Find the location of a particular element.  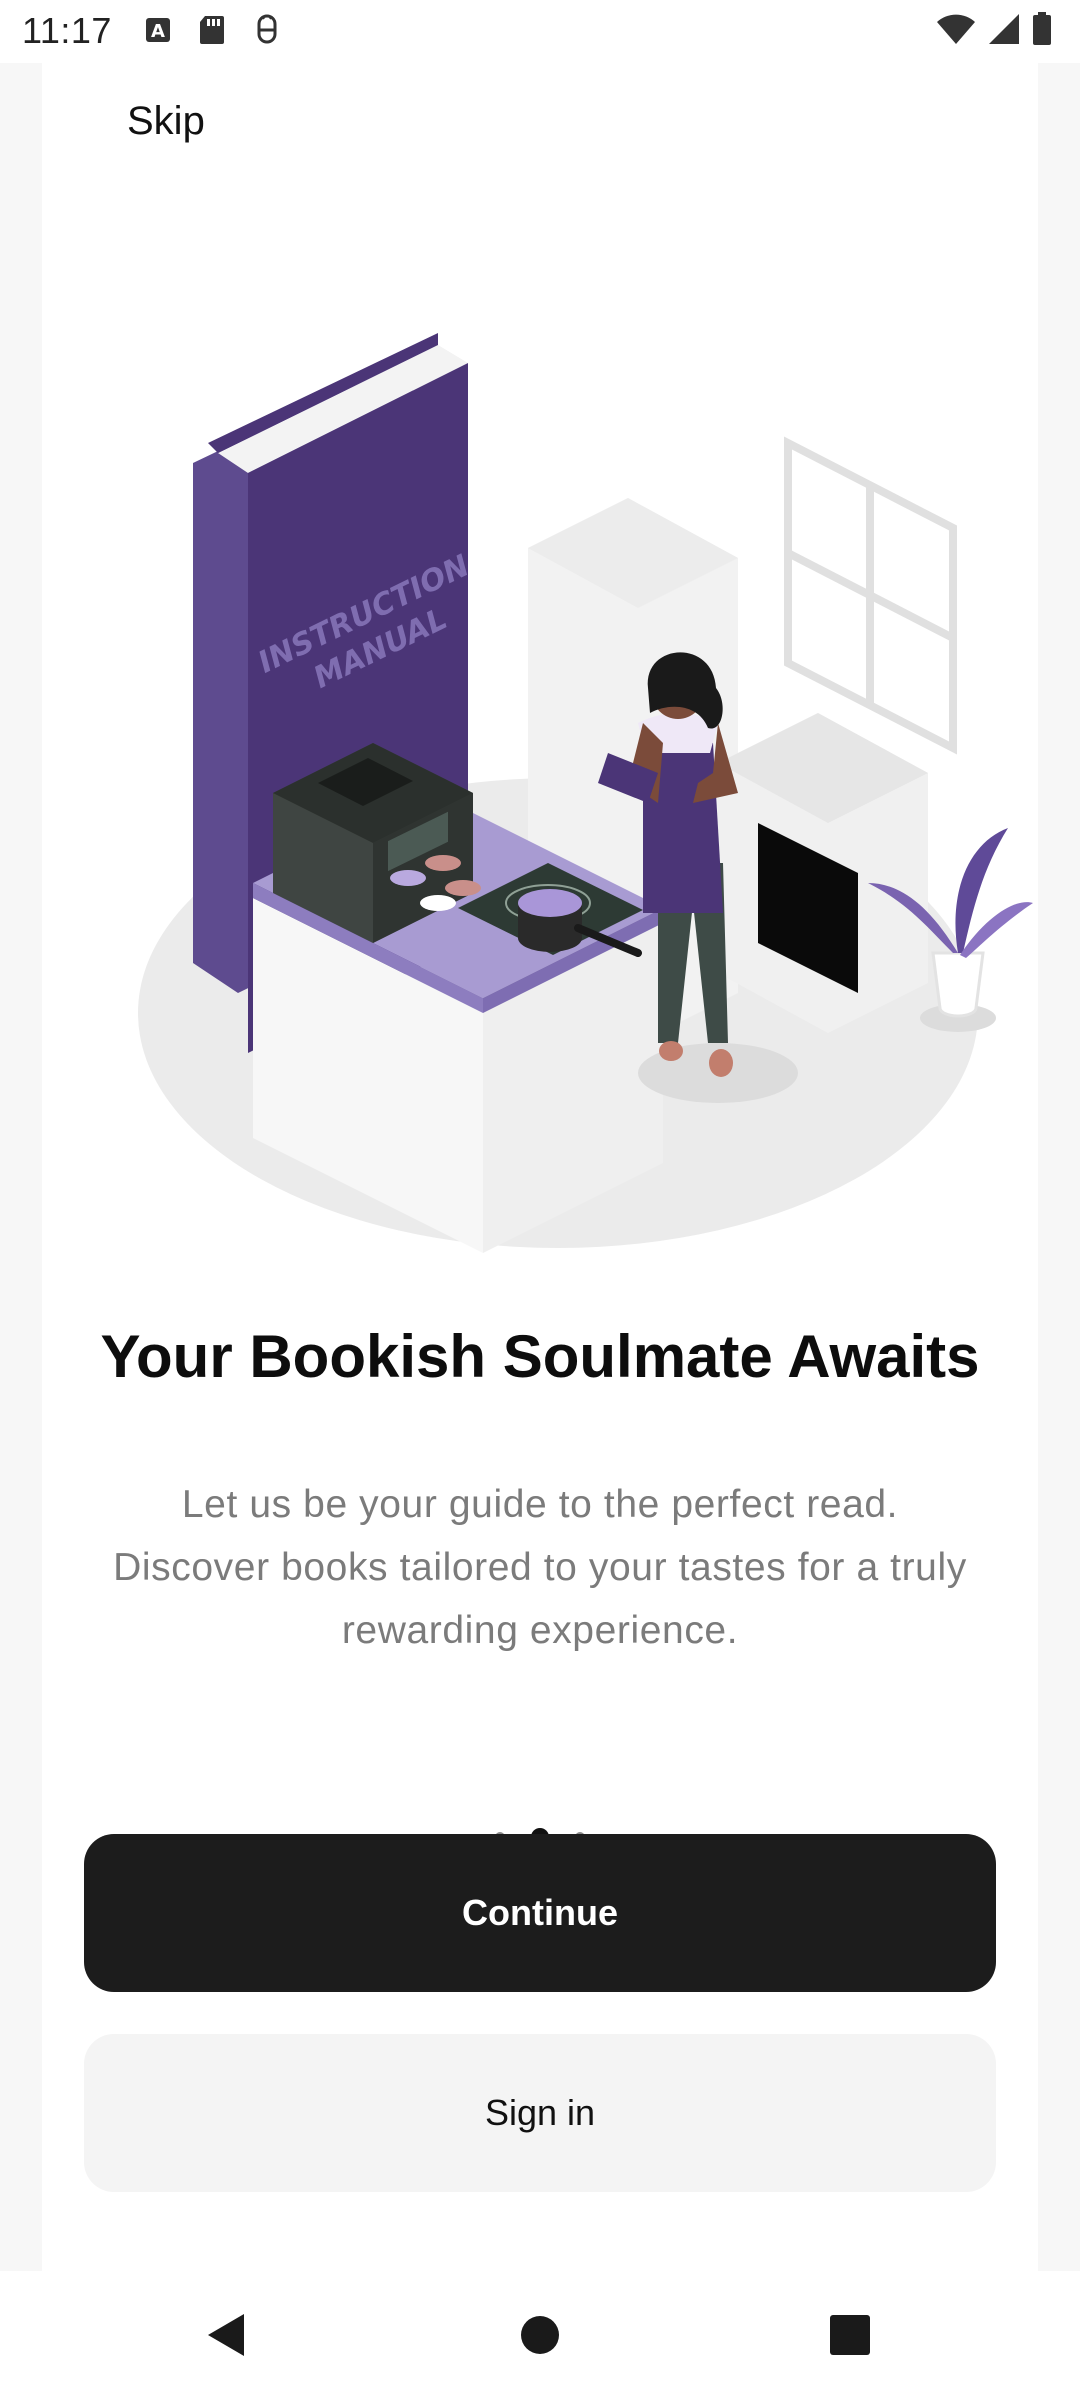

font-notification-icon: A is located at coordinates (158, 32).